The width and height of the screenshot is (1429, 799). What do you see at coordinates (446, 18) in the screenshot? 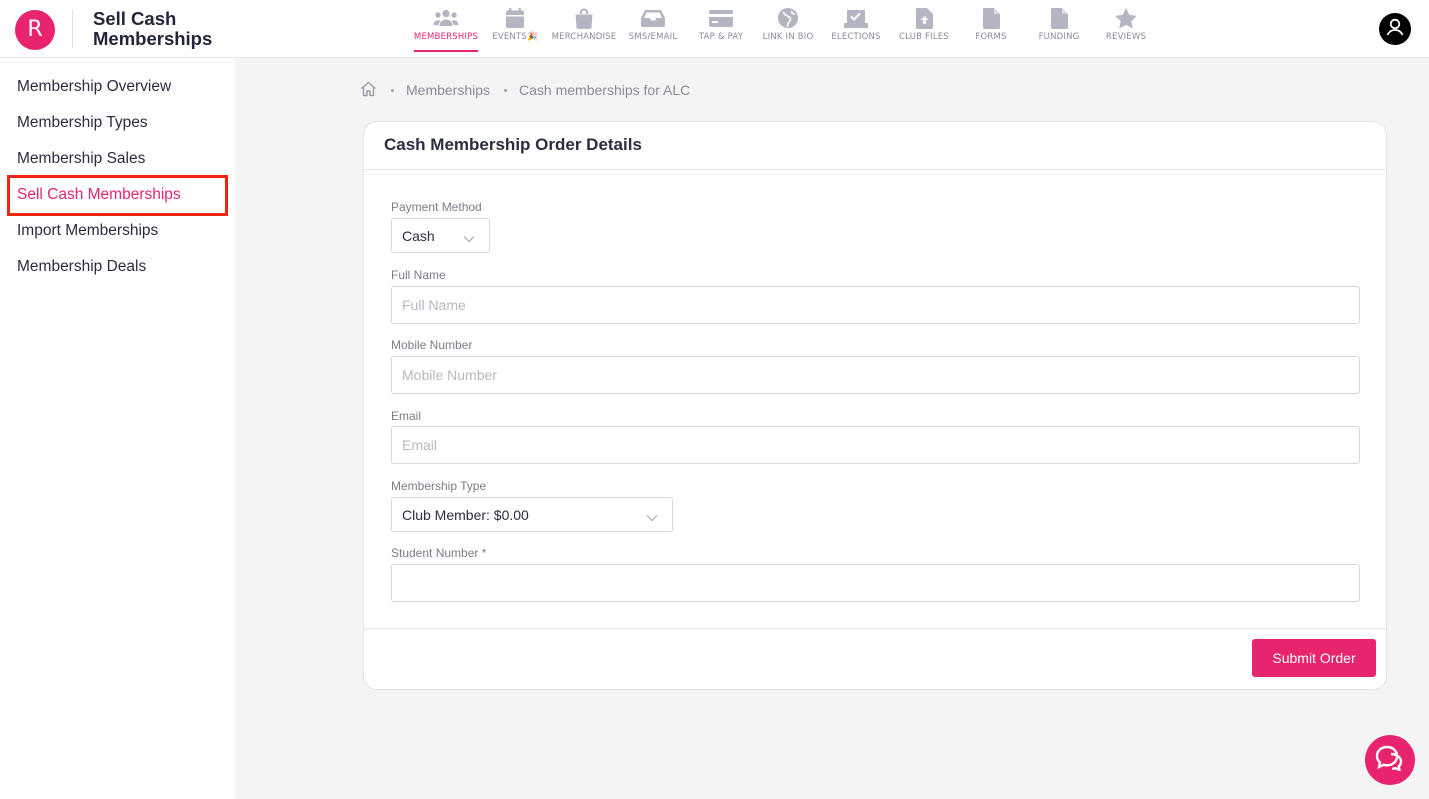
I see `users-icon` at bounding box center [446, 18].